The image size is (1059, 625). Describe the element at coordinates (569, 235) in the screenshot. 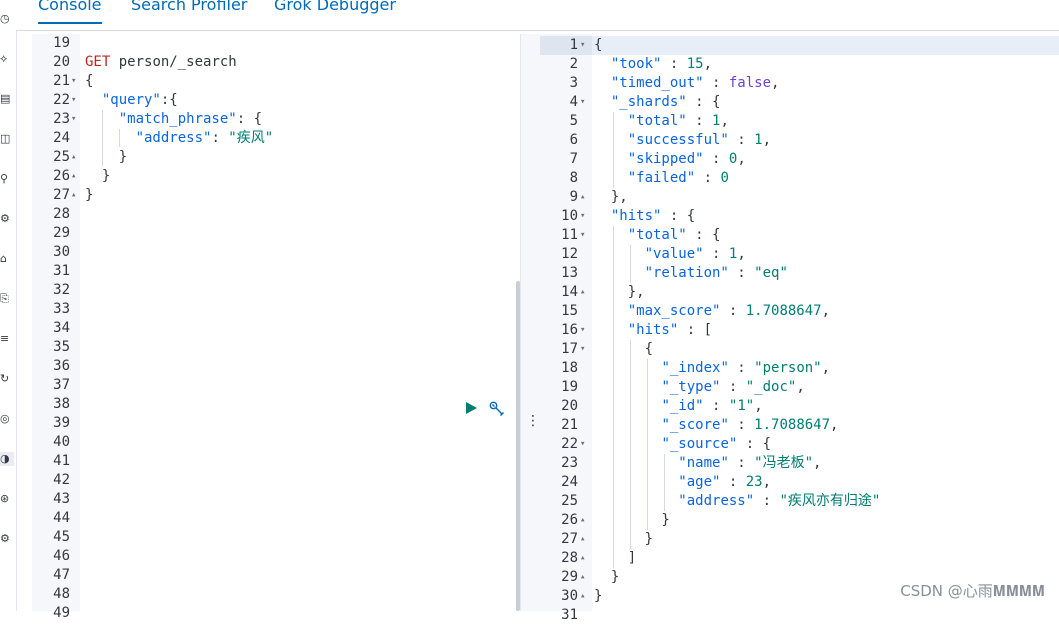

I see `line-number: 11` at that location.